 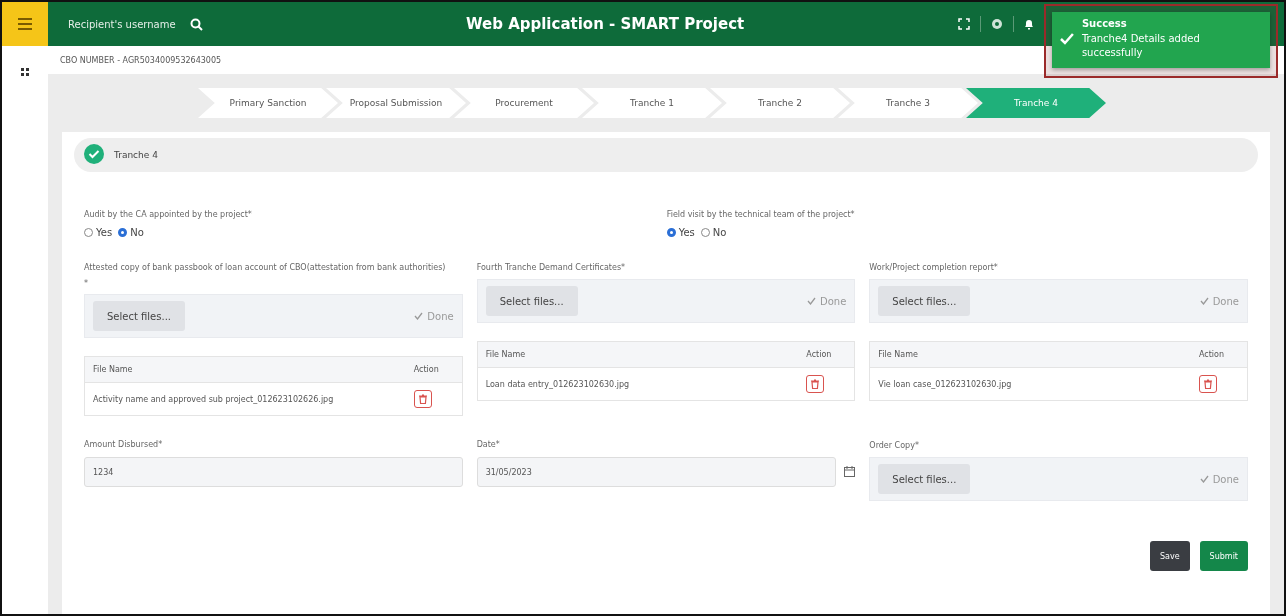 What do you see at coordinates (850, 471) in the screenshot?
I see `calendar-icon` at bounding box center [850, 471].